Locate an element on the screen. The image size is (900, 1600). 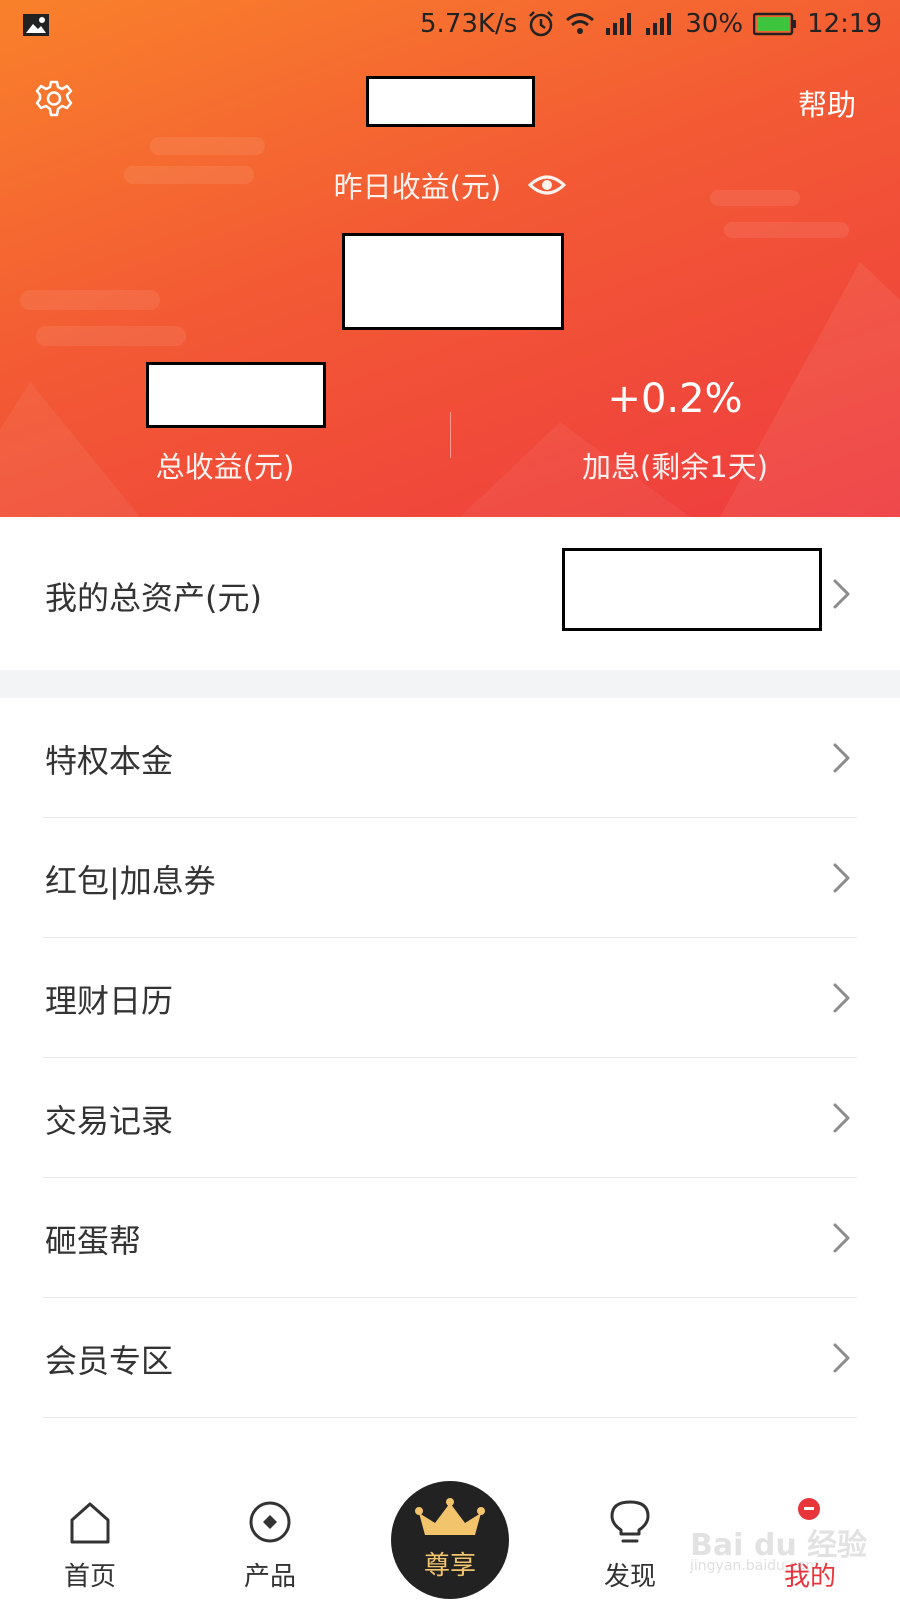
lightbulb-icon is located at coordinates (630, 1521).